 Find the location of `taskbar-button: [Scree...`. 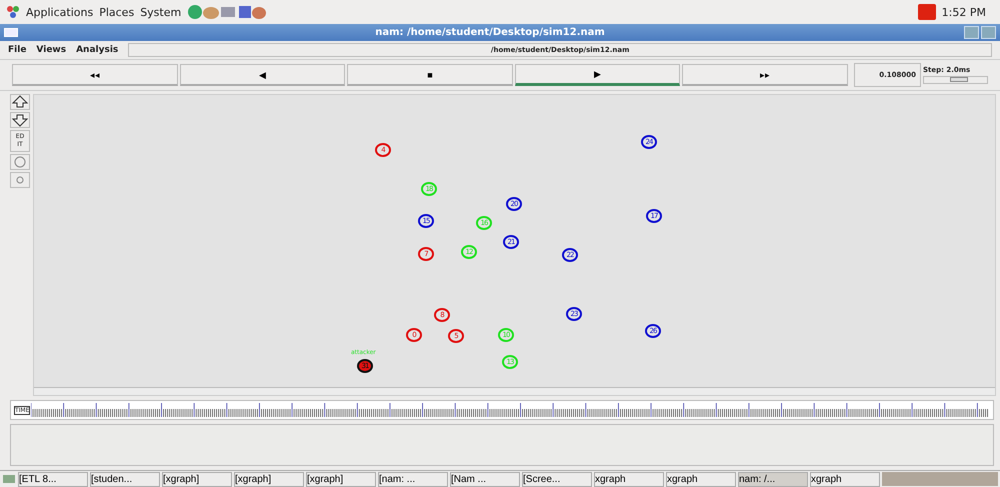

taskbar-button: [Scree... is located at coordinates (557, 479).